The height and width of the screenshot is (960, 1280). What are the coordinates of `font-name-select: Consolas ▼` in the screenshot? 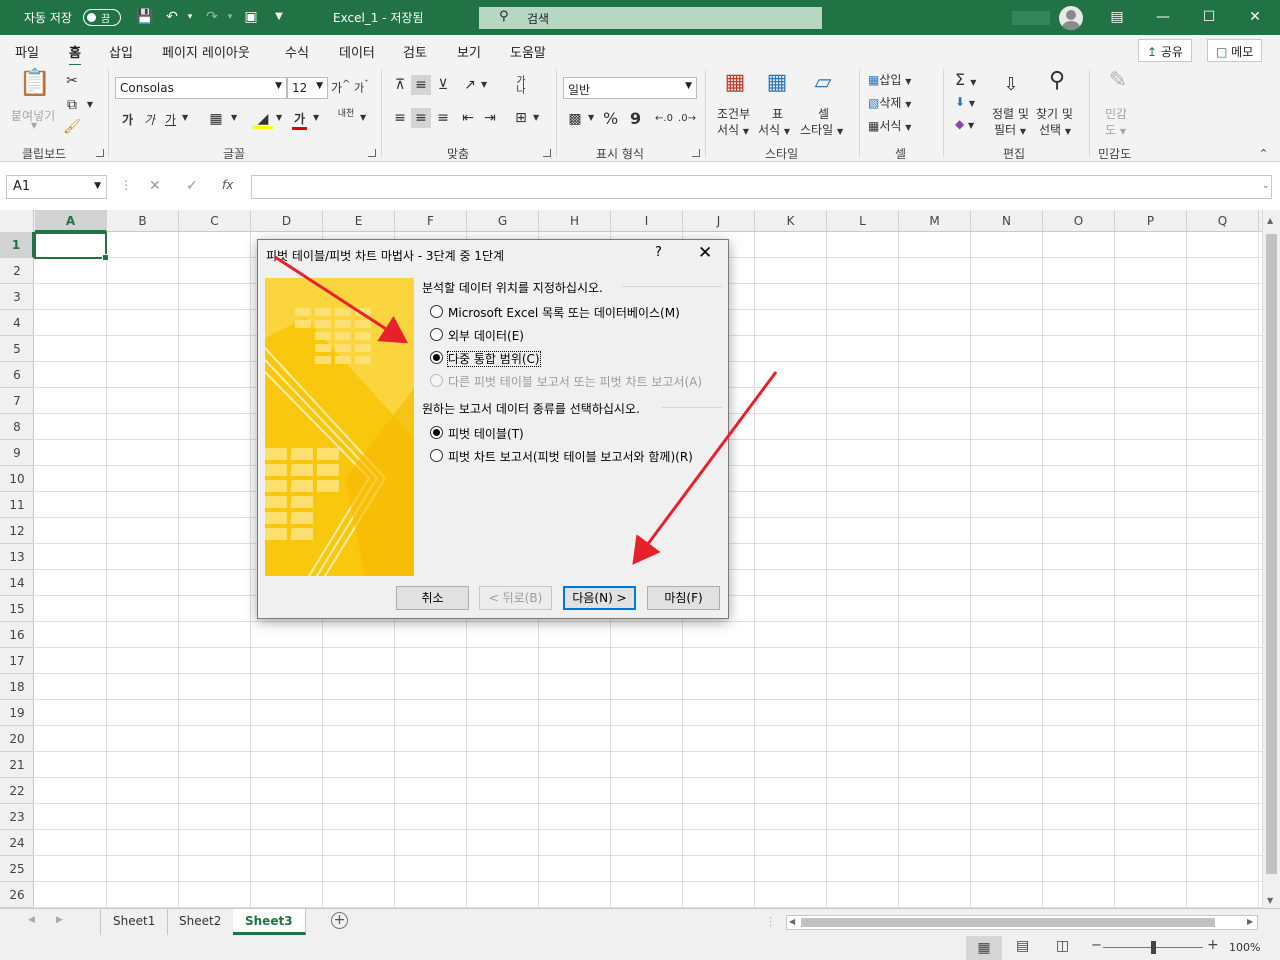 It's located at (201, 88).